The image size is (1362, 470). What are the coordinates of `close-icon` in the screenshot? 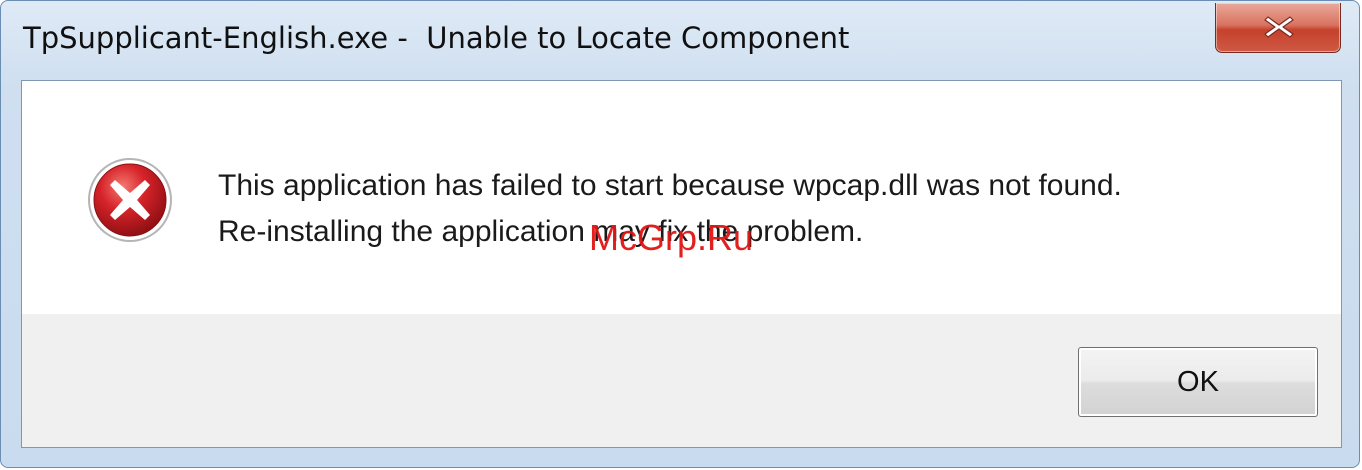 It's located at (1279, 27).